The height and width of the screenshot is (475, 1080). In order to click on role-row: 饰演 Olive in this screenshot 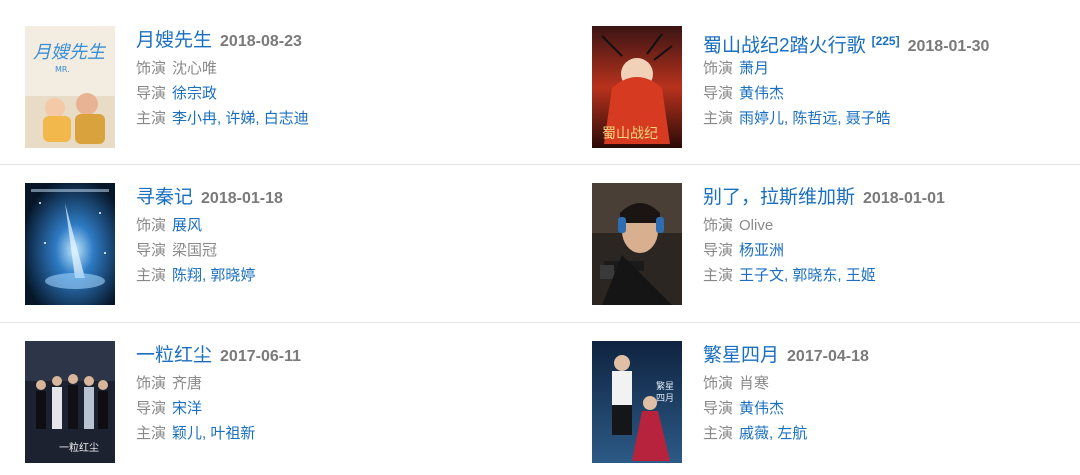, I will do `click(824, 225)`.